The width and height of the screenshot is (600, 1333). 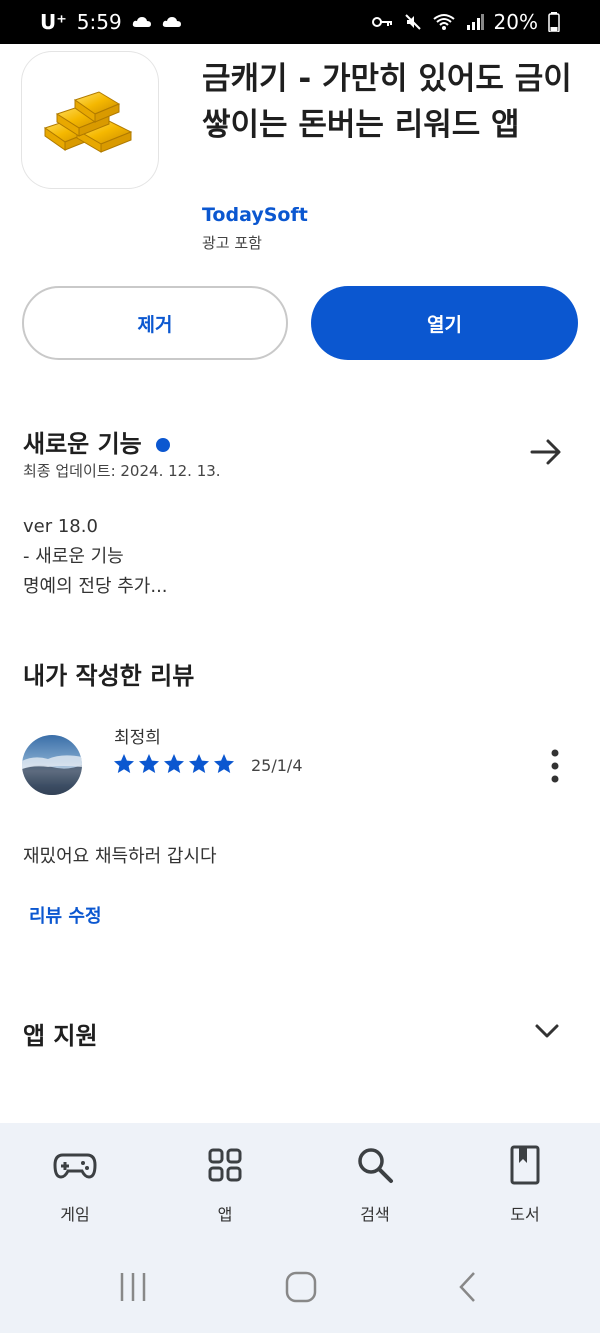 I want to click on release-note-line: - 새로운 기능, so click(x=73, y=556).